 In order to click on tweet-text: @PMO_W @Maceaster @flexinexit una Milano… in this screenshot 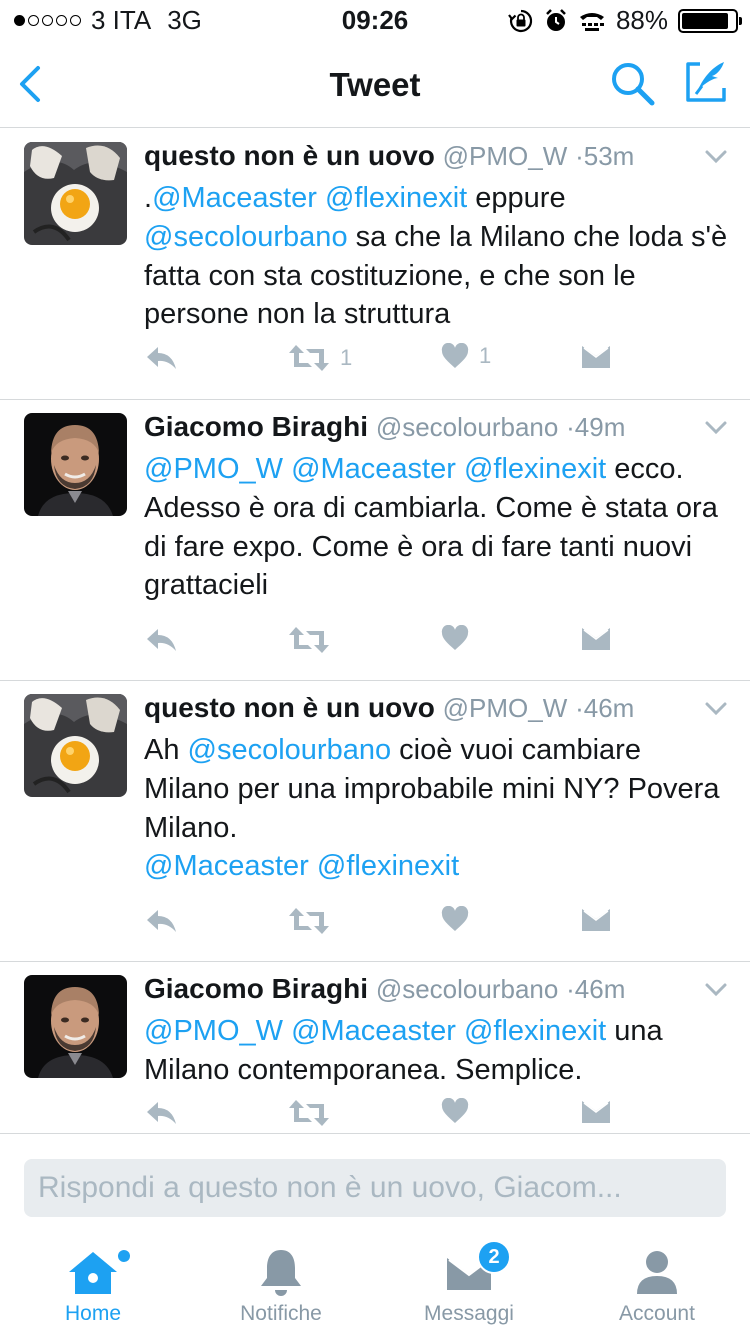, I will do `click(439, 1051)`.